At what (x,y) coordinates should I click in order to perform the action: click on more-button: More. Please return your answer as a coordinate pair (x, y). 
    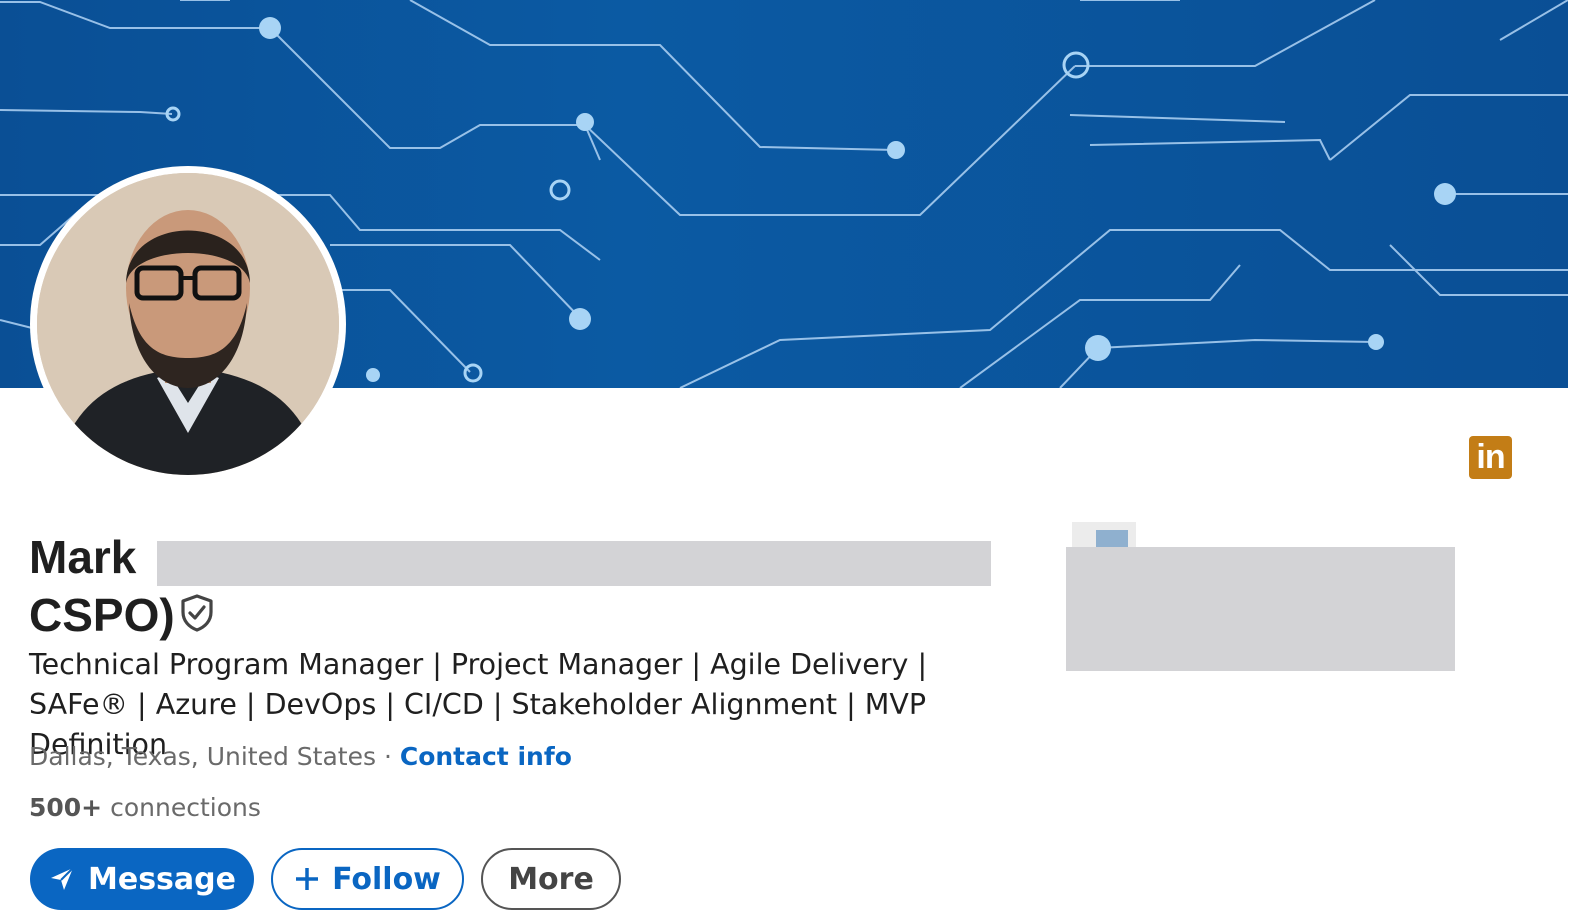
    Looking at the image, I should click on (551, 879).